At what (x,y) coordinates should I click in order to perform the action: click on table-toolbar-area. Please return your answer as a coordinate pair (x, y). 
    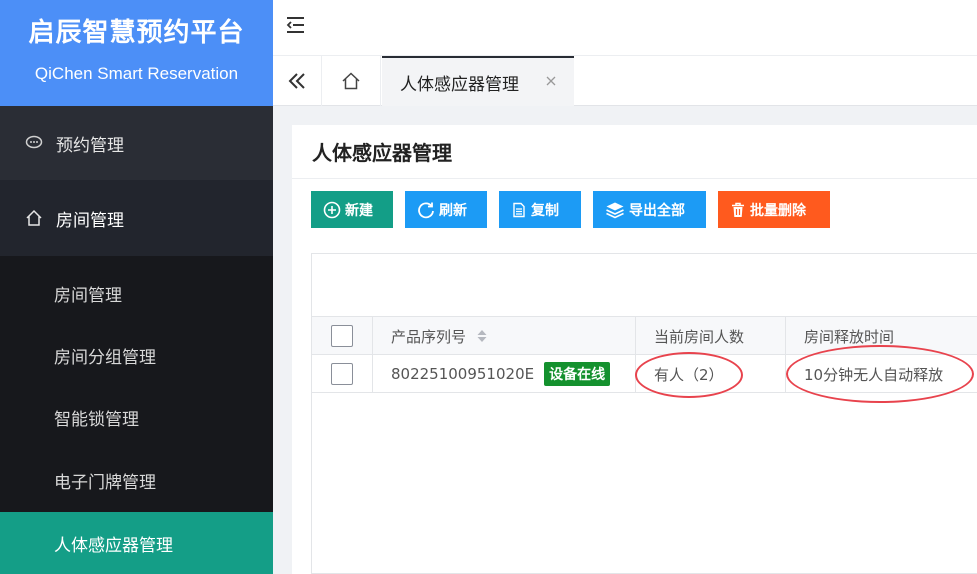
    Looking at the image, I should click on (644, 285).